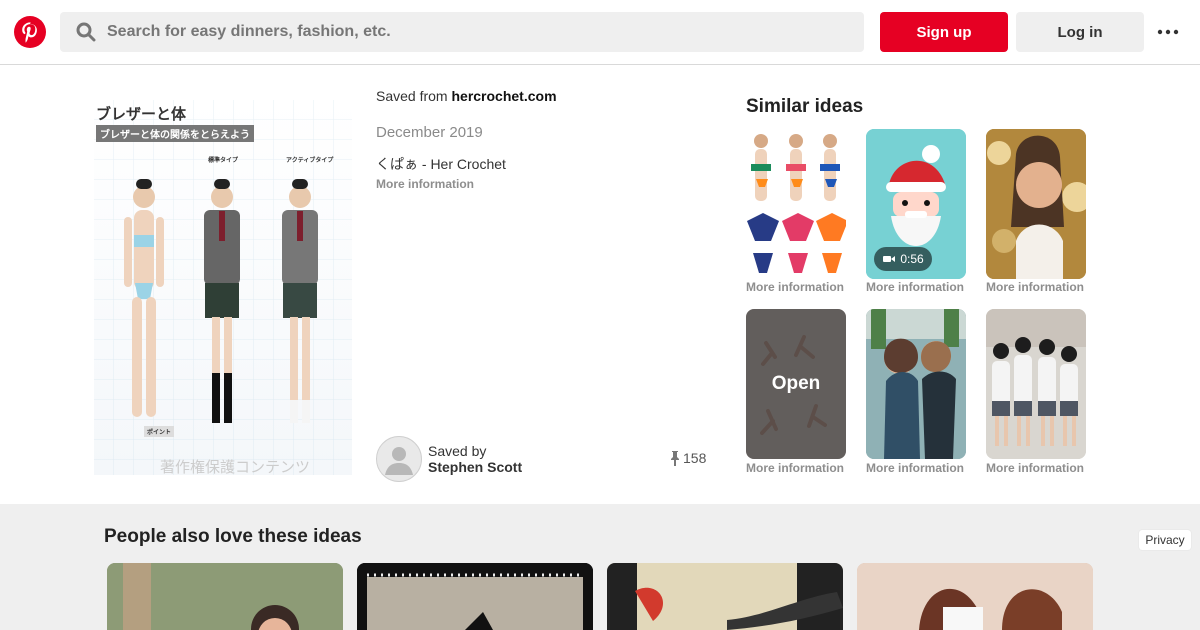  I want to click on figure-swimsuit, so click(144, 298).